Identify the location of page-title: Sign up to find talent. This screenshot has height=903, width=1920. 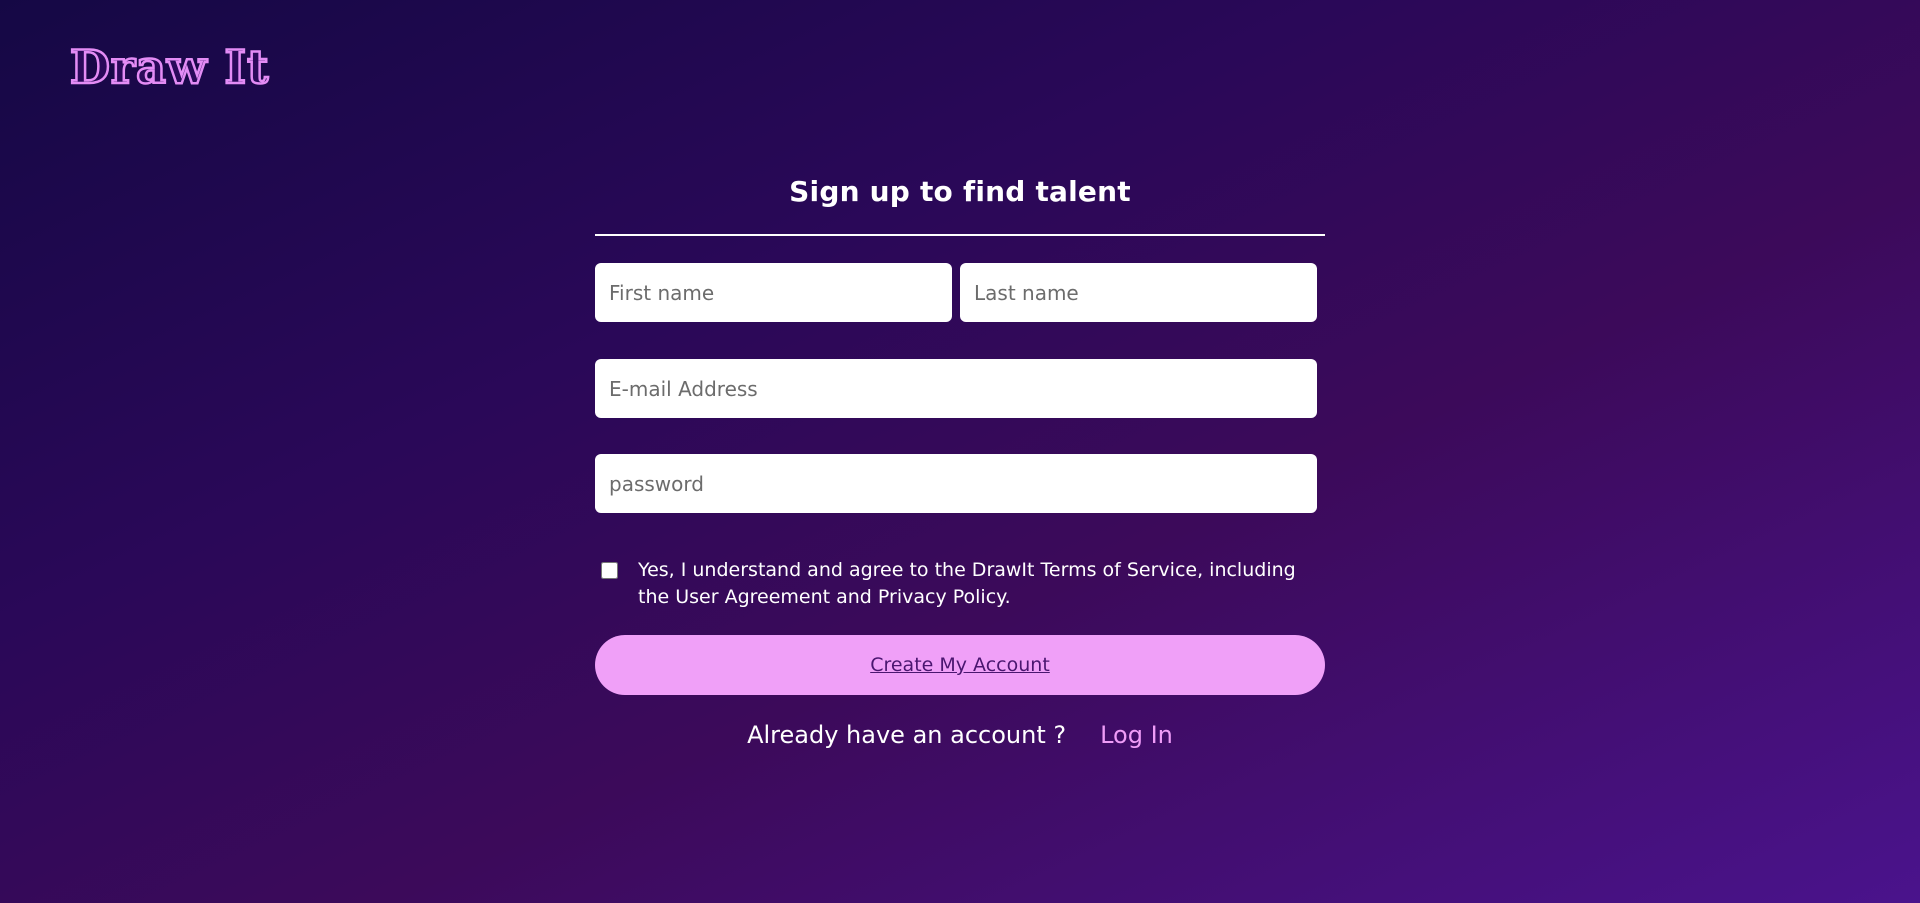
(960, 191).